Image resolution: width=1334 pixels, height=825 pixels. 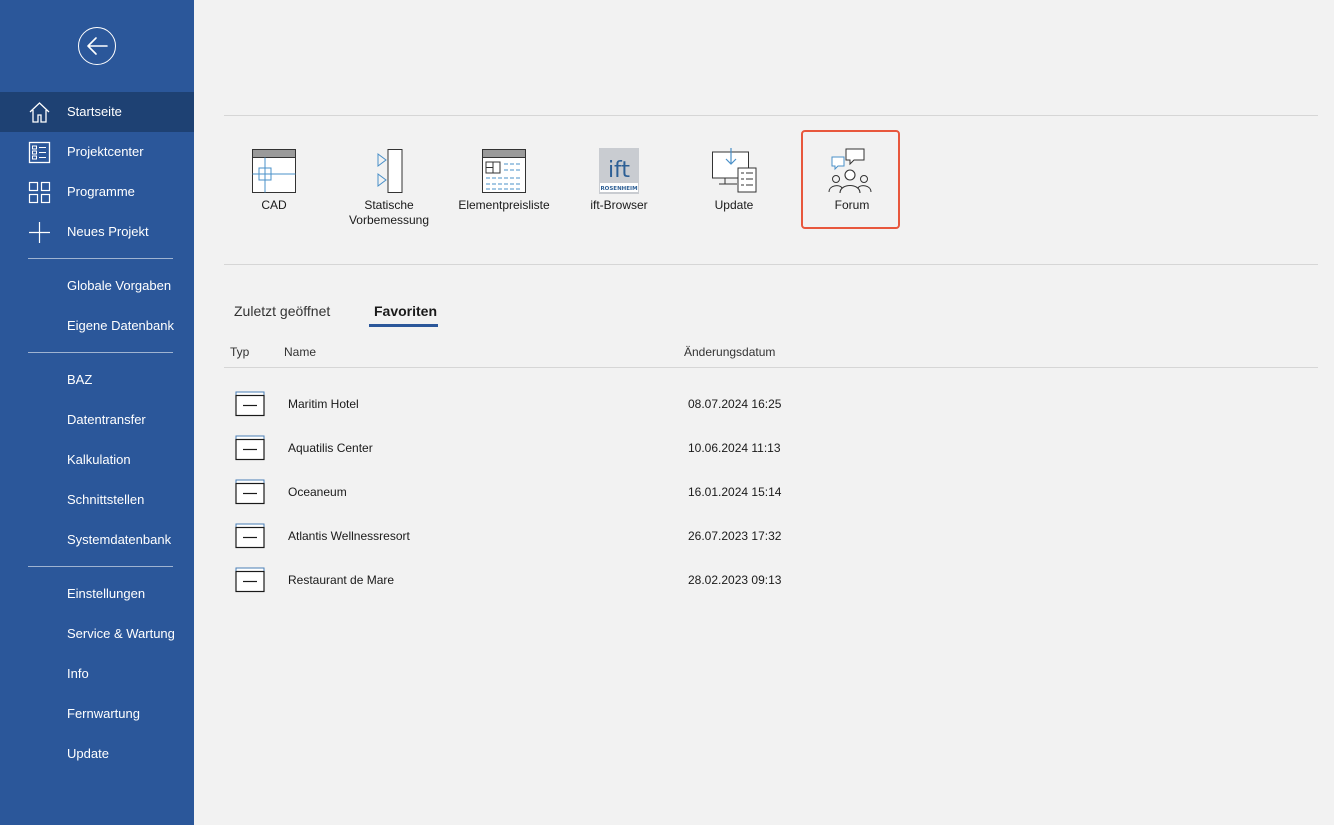 I want to click on row-date: 26.07.2023 17:32, so click(x=735, y=536).